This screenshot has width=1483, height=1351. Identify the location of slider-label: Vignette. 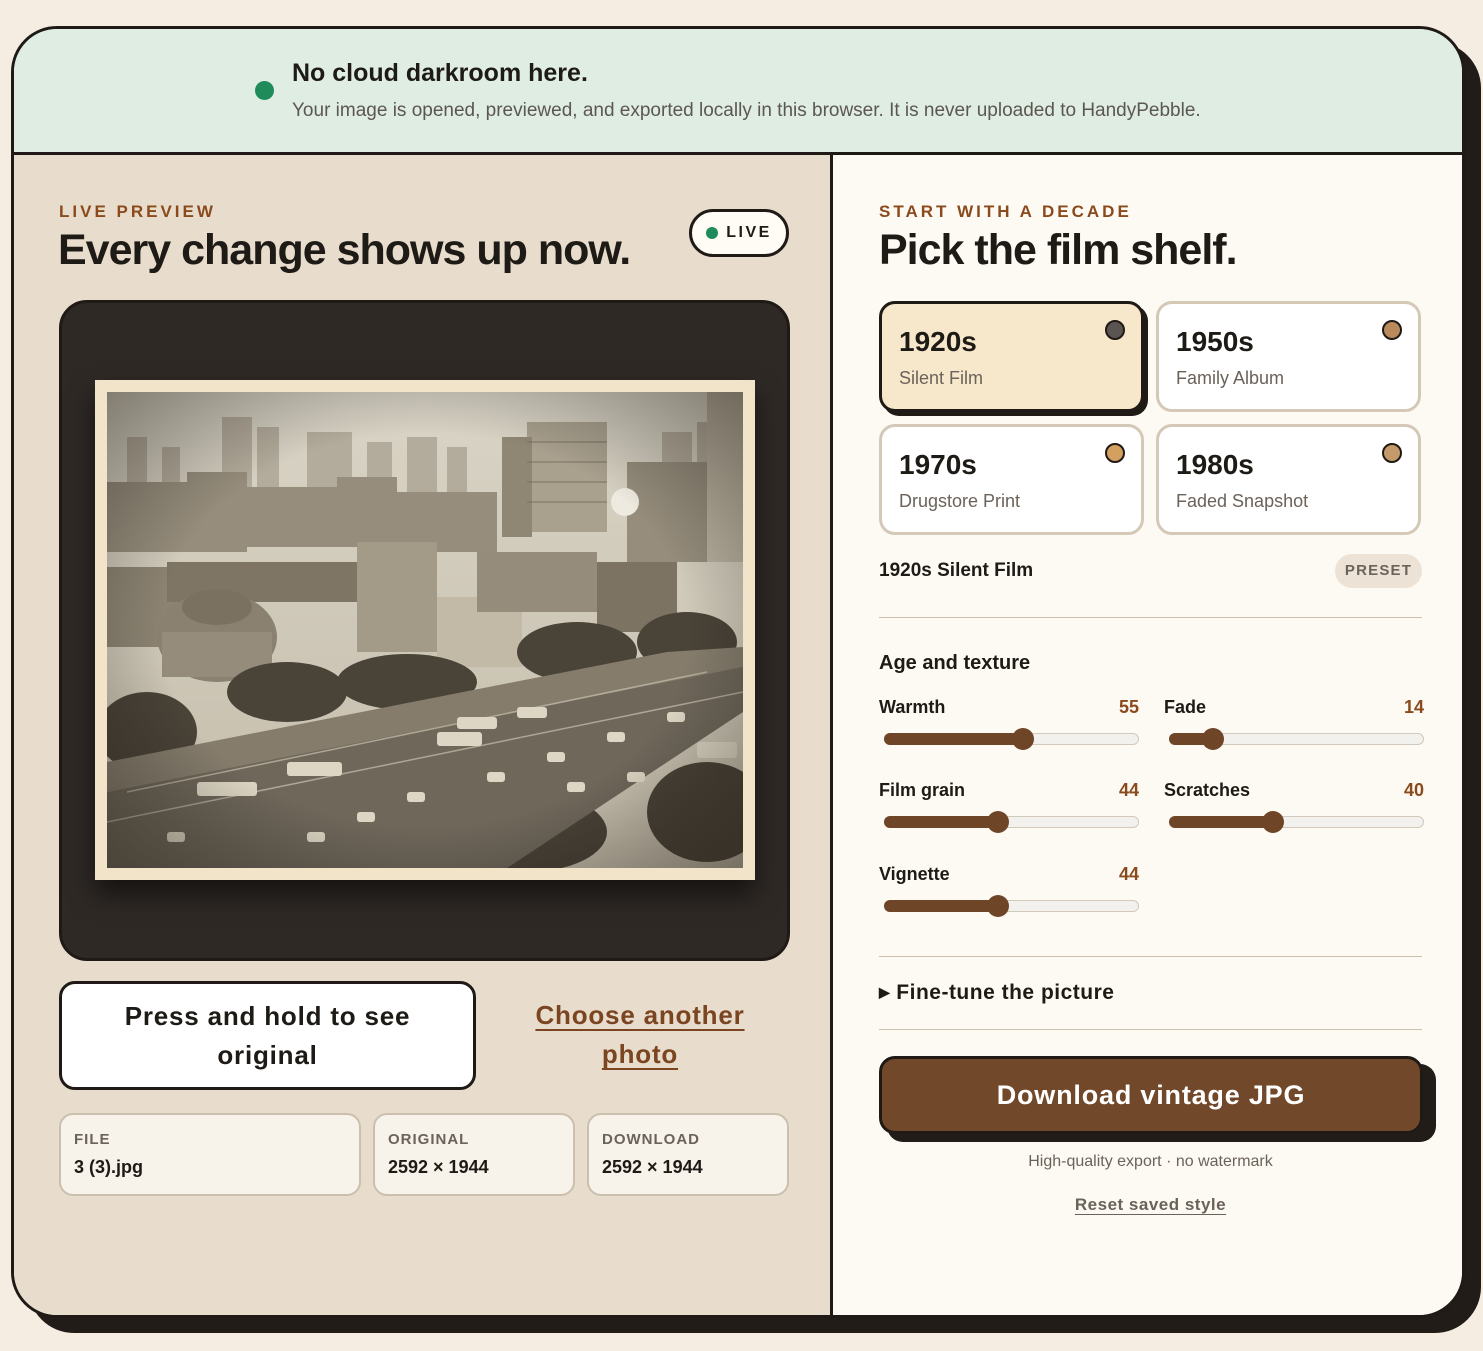
(914, 874).